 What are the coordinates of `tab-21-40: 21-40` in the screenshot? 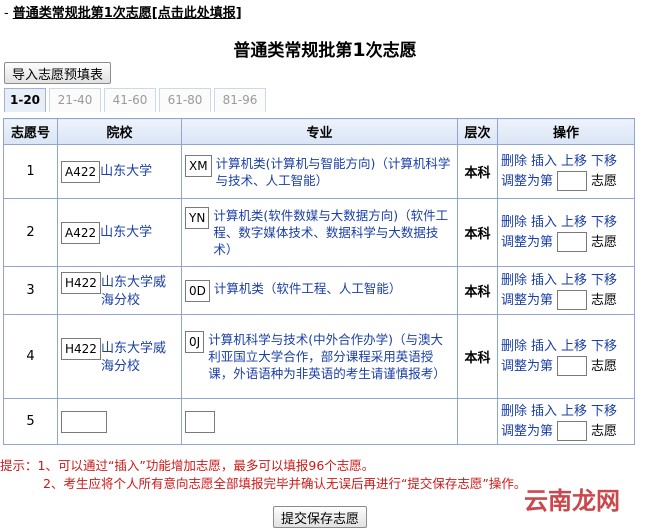 It's located at (75, 100).